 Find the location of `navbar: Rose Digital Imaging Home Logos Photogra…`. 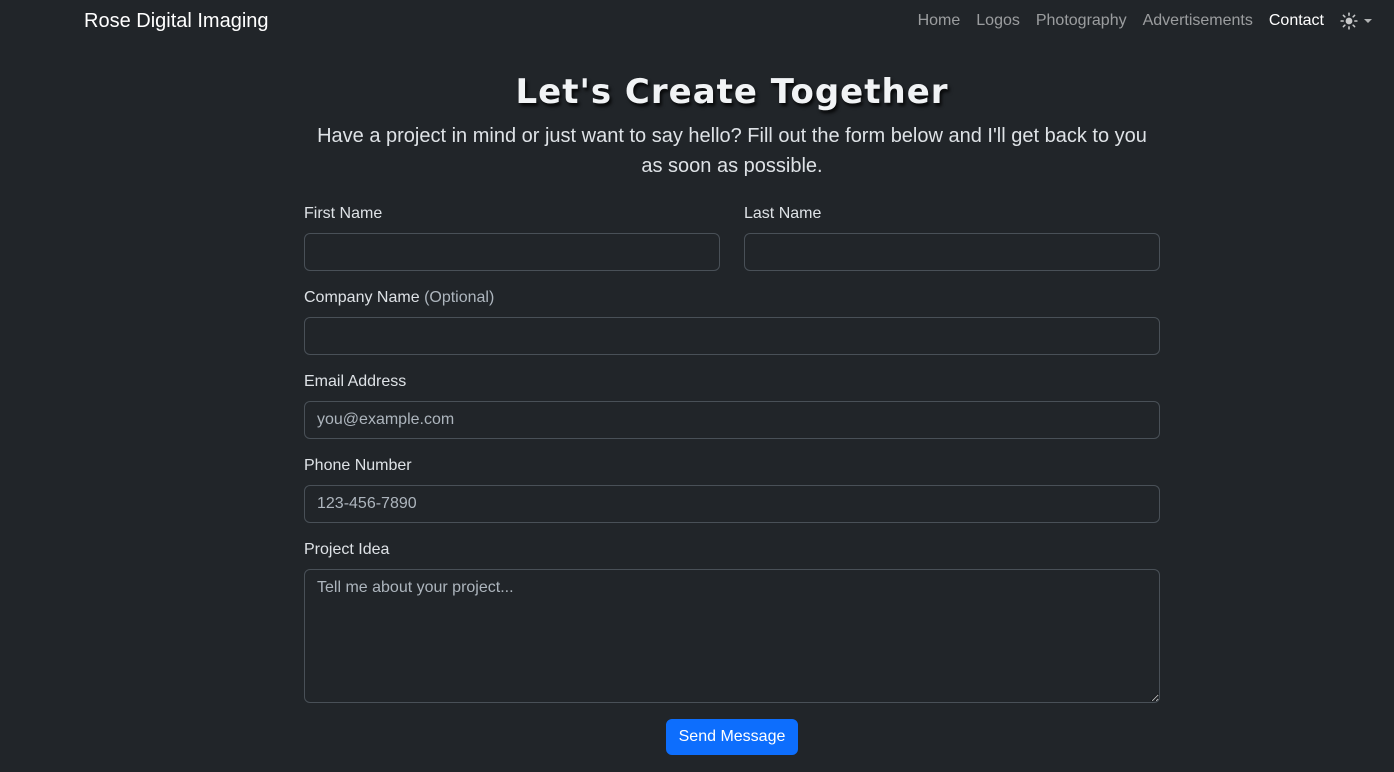

navbar: Rose Digital Imaging Home Logos Photogra… is located at coordinates (697, 22).